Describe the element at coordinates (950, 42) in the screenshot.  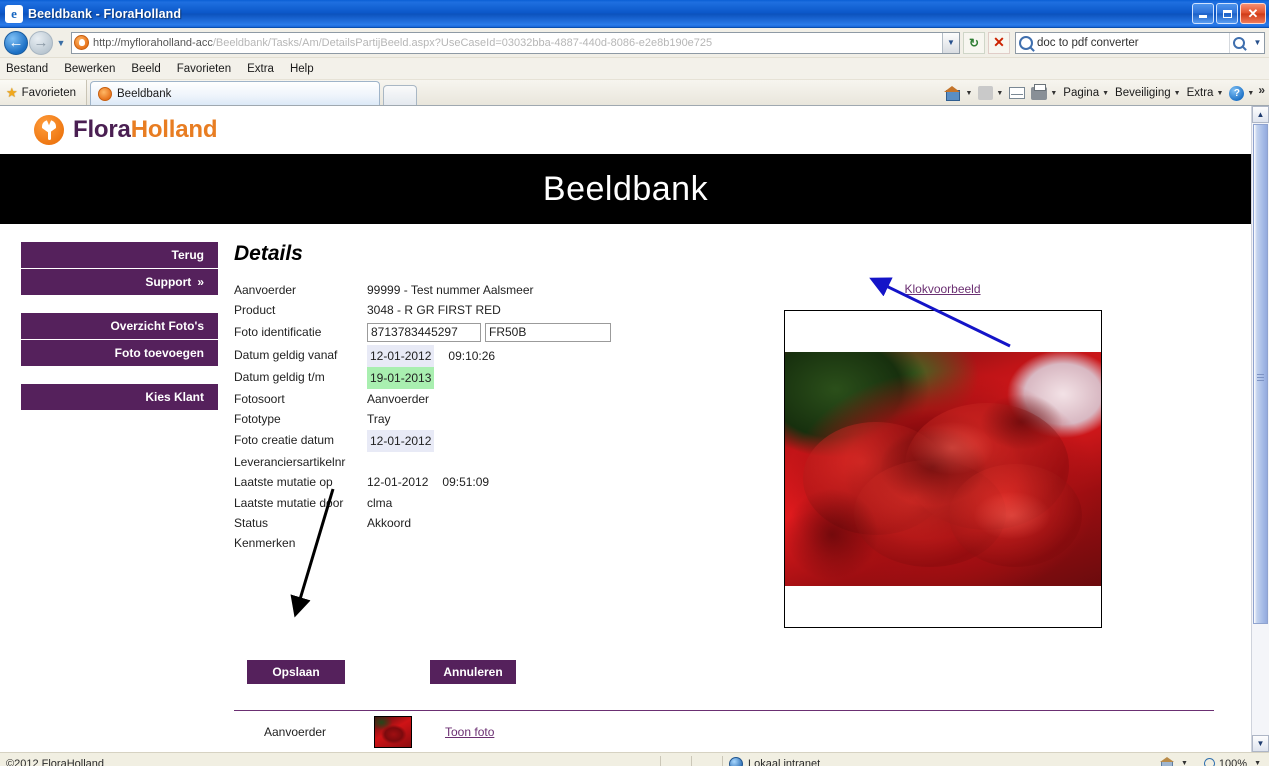
I see `address-dropdown-icon: ▼` at that location.